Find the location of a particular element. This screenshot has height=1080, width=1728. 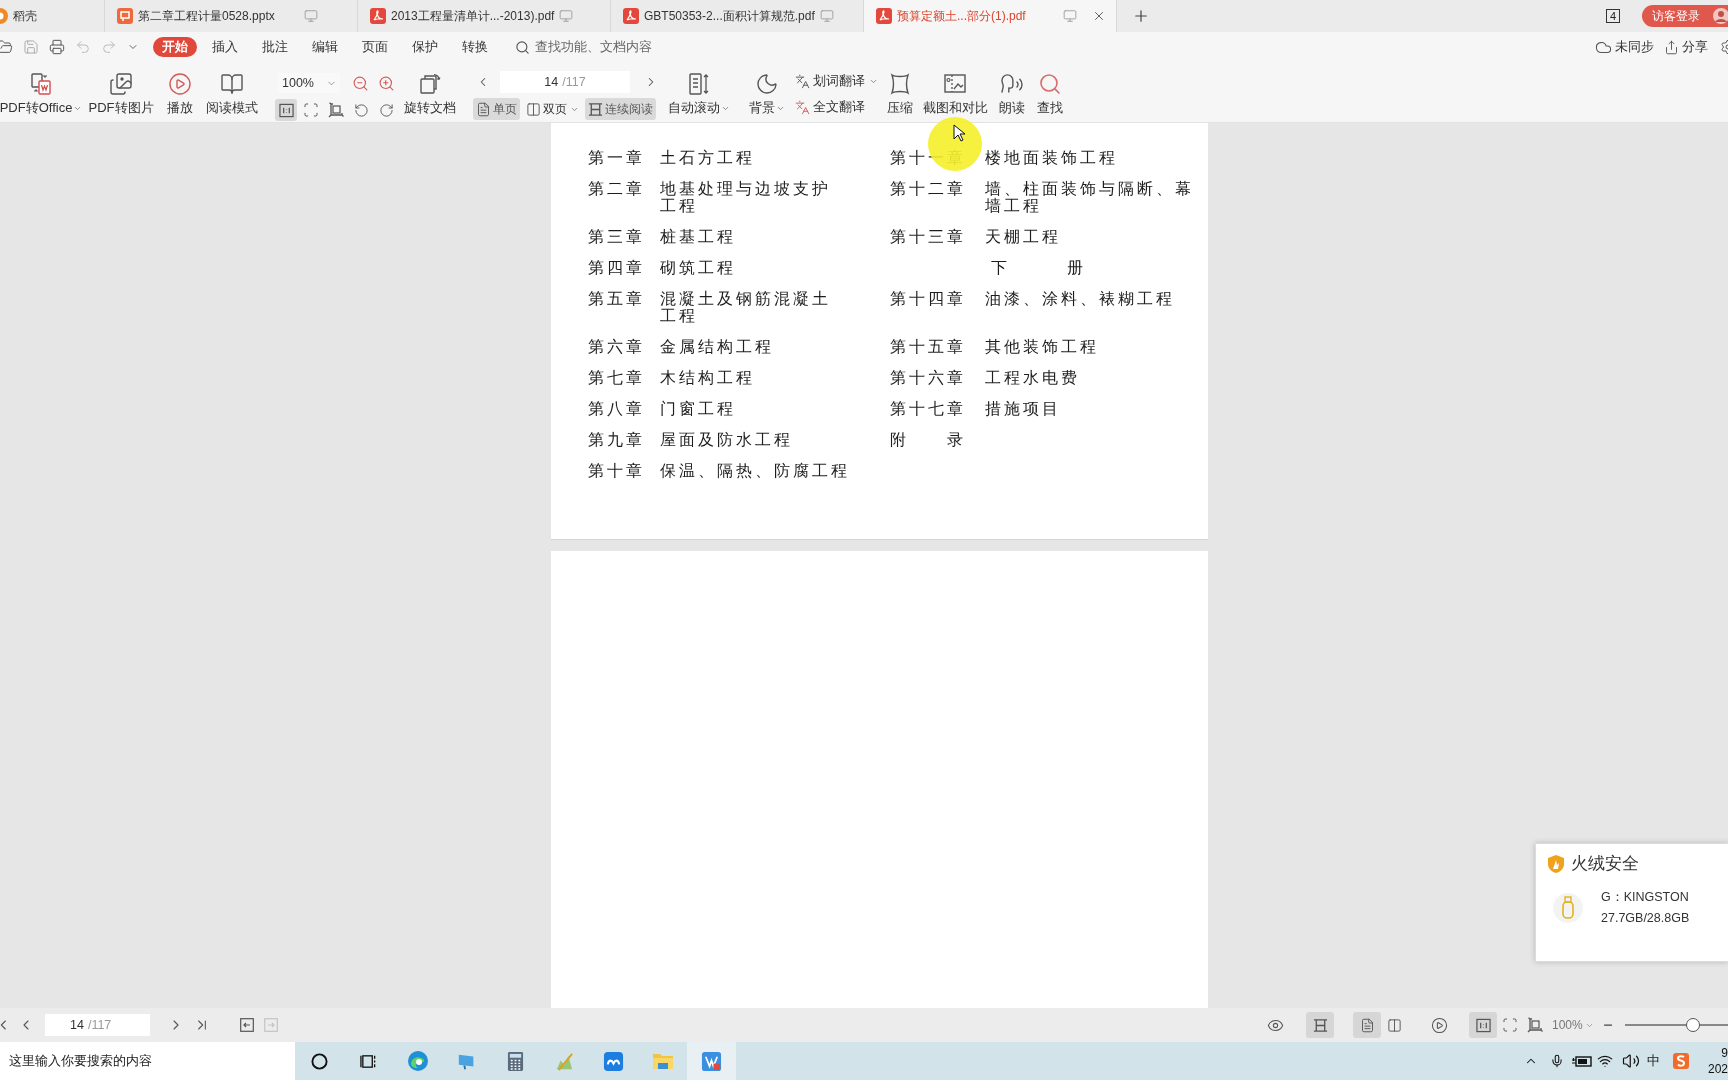

speech-icon is located at coordinates (1012, 84).